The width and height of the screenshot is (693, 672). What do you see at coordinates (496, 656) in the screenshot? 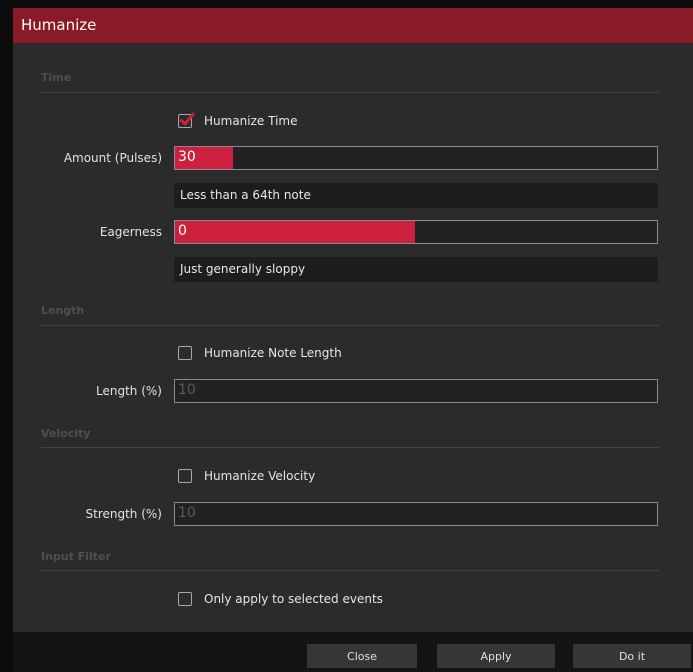
I see `apply-button: Apply` at bounding box center [496, 656].